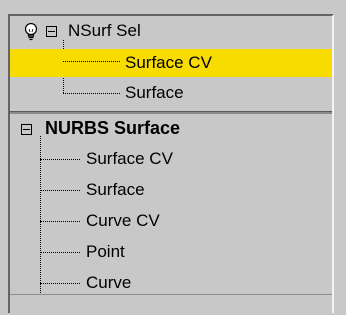  Describe the element at coordinates (31, 32) in the screenshot. I see `lightbulb-icon` at that location.